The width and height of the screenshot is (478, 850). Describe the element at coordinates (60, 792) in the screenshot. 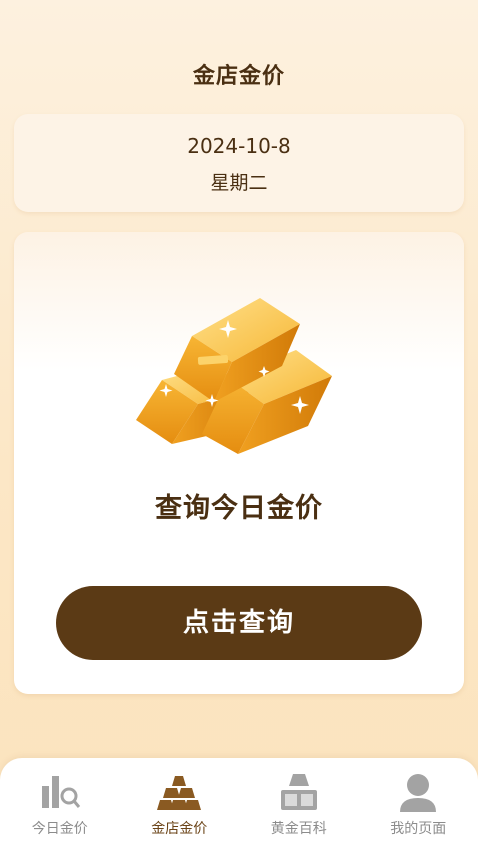

I see `chart-search-icon` at that location.